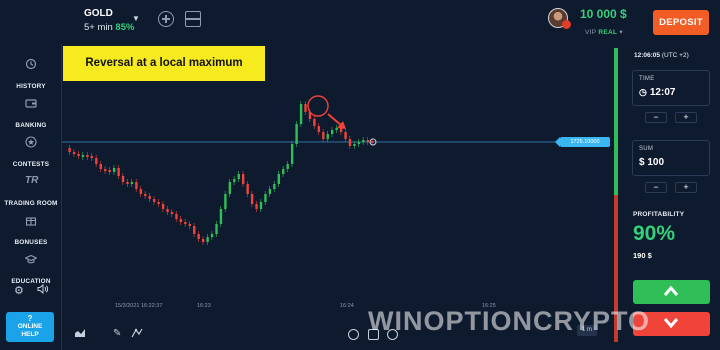 Image resolution: width=720 pixels, height=350 pixels. Describe the element at coordinates (31, 231) in the screenshot. I see `sidebar-item-bonuses: BONUSES` at that location.